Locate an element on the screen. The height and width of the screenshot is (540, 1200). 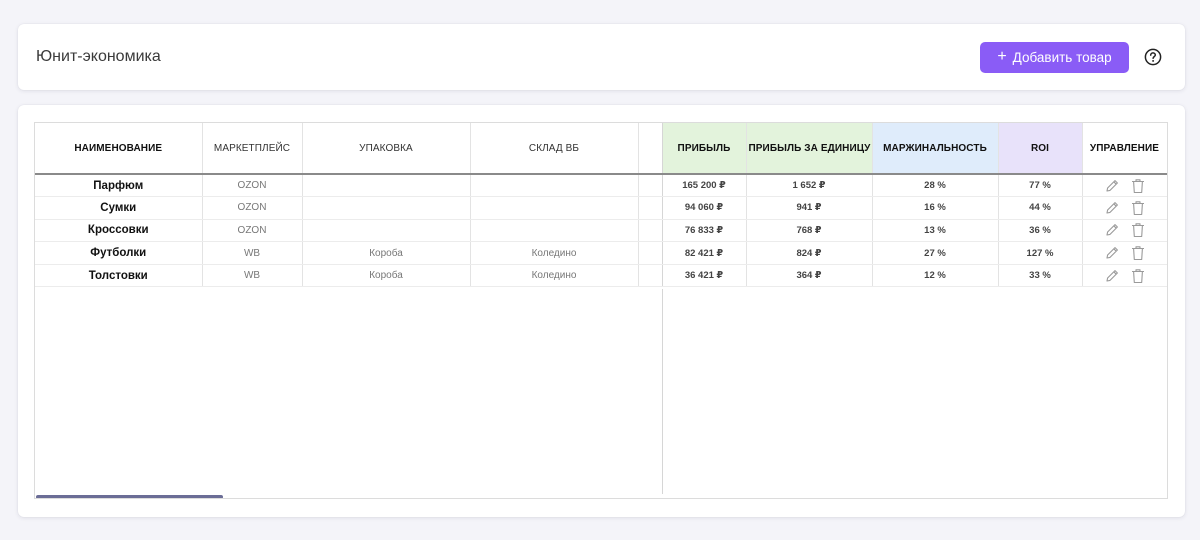
cell-roi: 33 % is located at coordinates (1040, 276).